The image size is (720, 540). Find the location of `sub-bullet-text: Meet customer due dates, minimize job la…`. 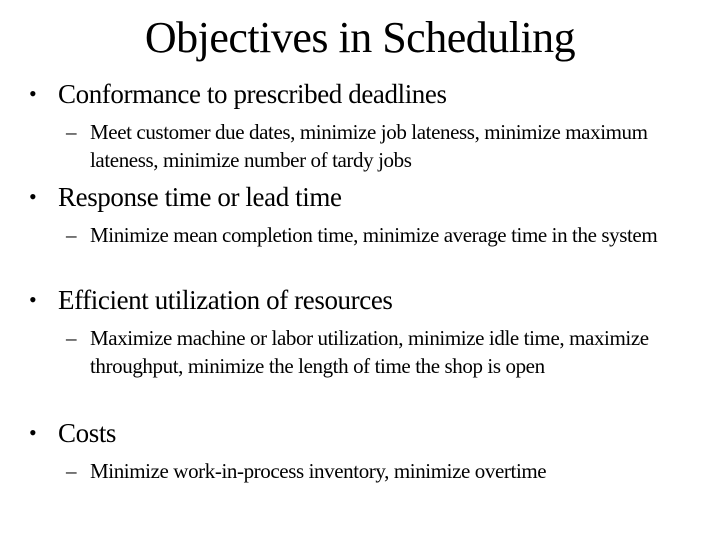

sub-bullet-text: Meet customer due dates, minimize job la… is located at coordinates (369, 146).